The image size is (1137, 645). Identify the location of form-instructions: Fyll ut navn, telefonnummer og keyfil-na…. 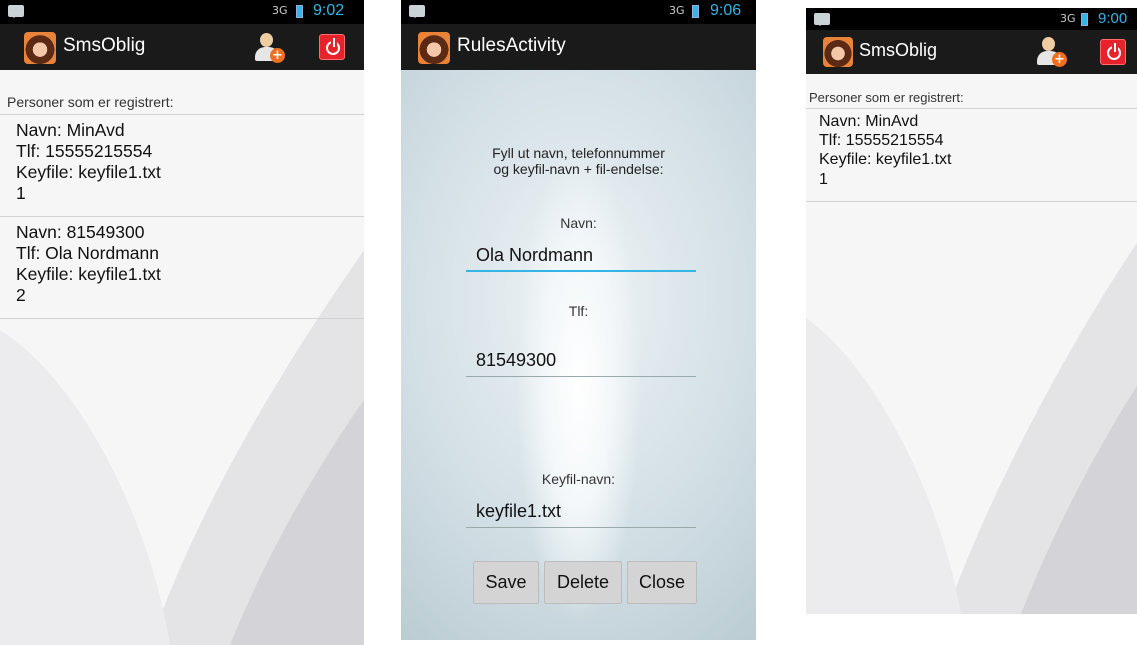
(578, 161).